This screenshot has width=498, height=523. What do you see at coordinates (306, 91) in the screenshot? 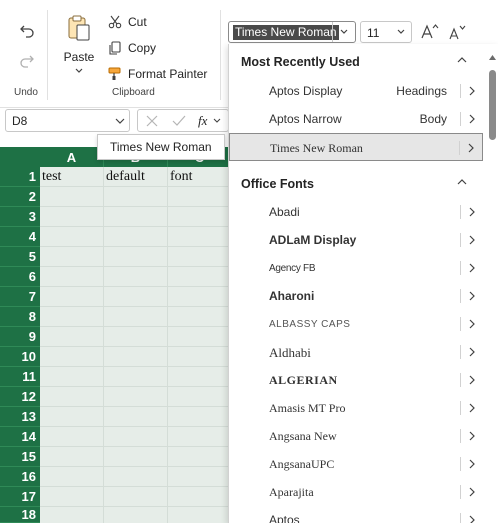
I see `font-item-label: Aptos Display` at bounding box center [306, 91].